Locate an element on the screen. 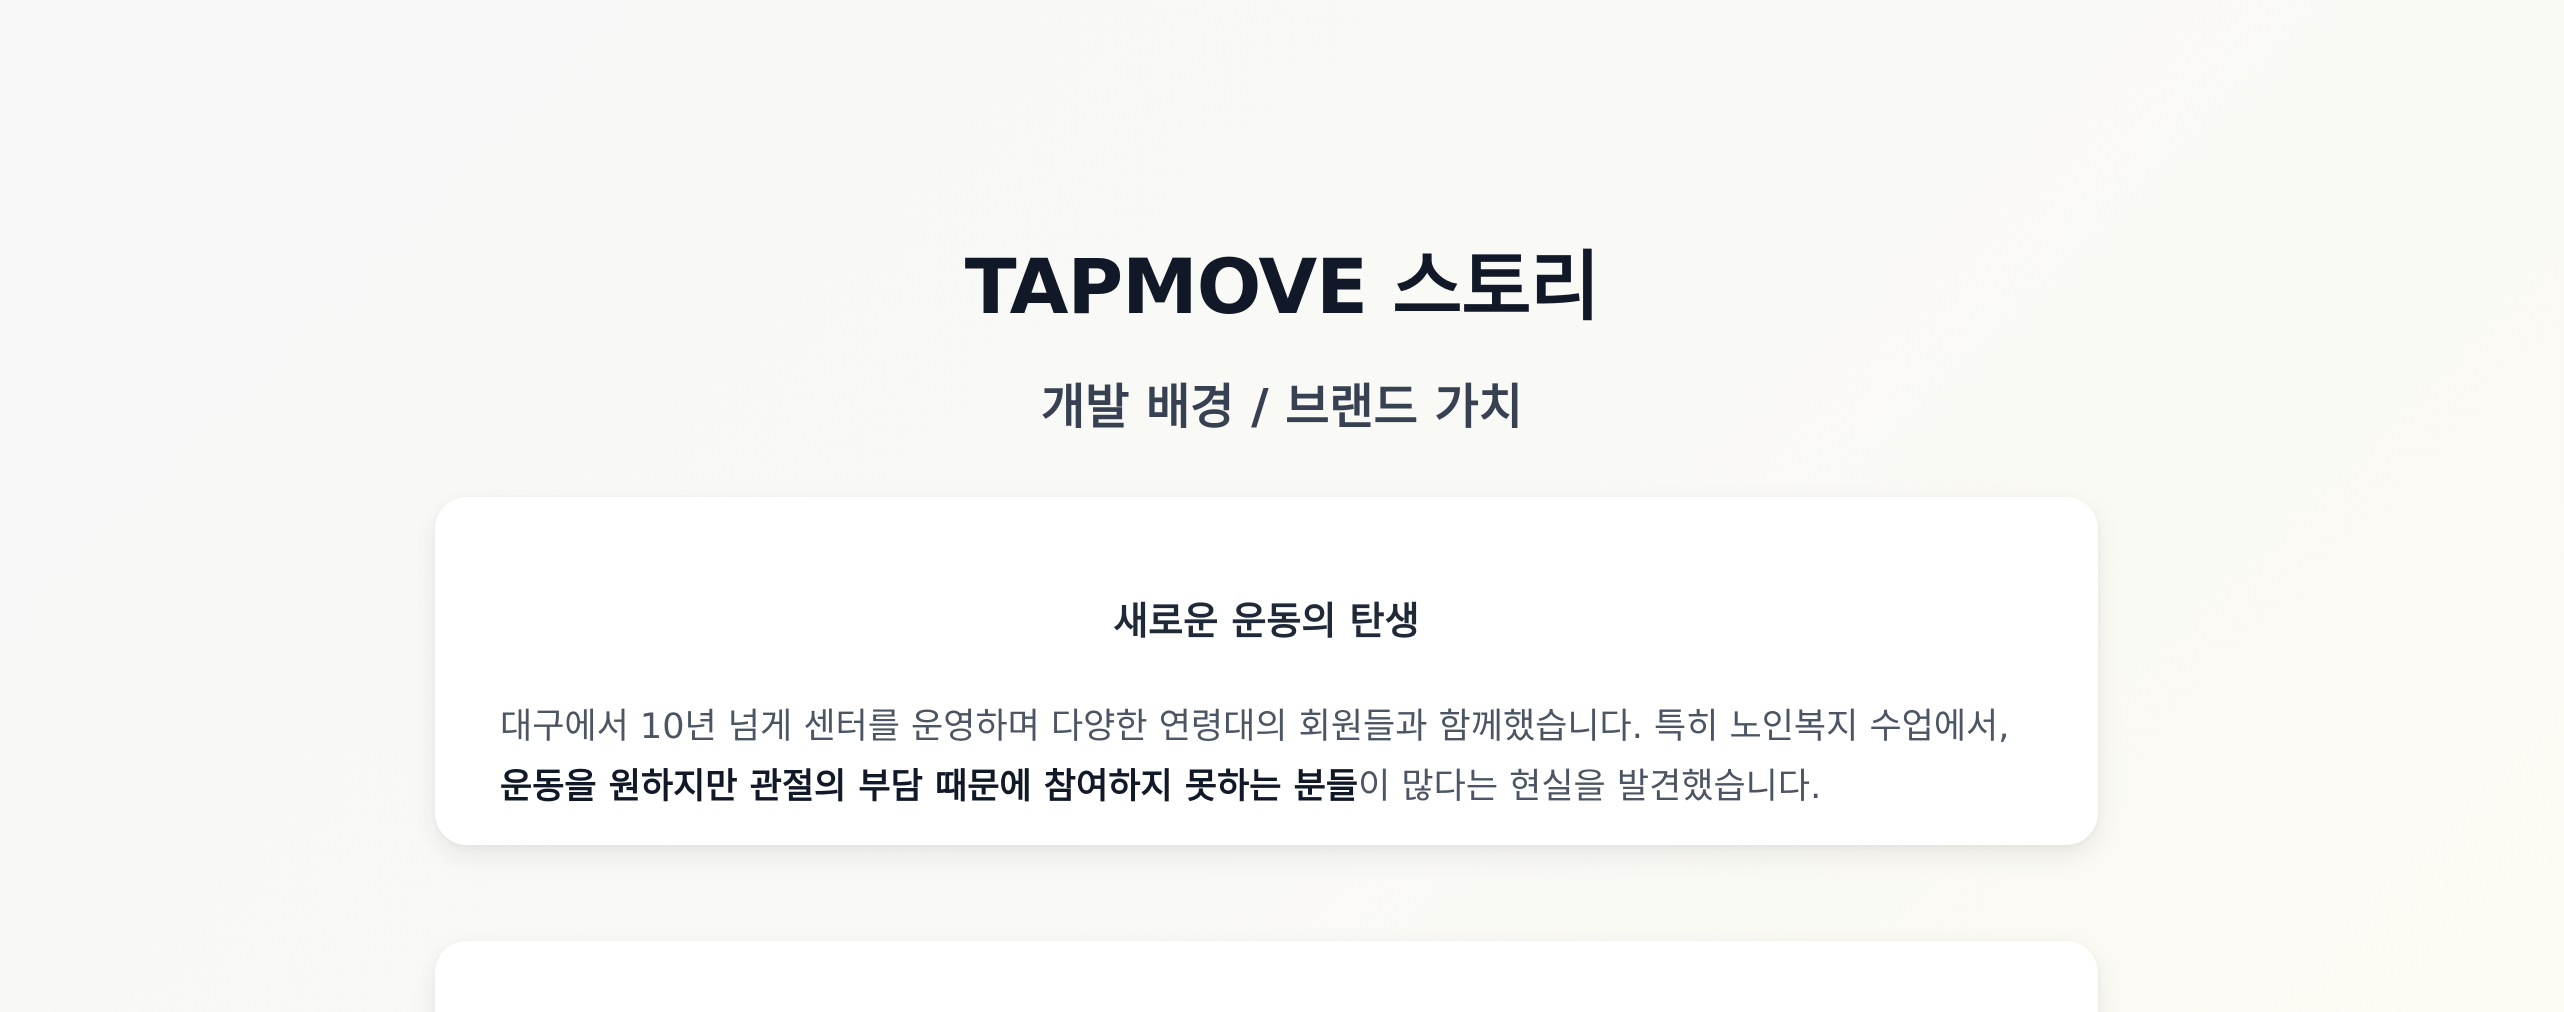 The height and width of the screenshot is (1012, 2564). highlight-text: 운동을 원하지만 관절의 부담 때문에 참여하지 못하는 분들 is located at coordinates (929, 787).